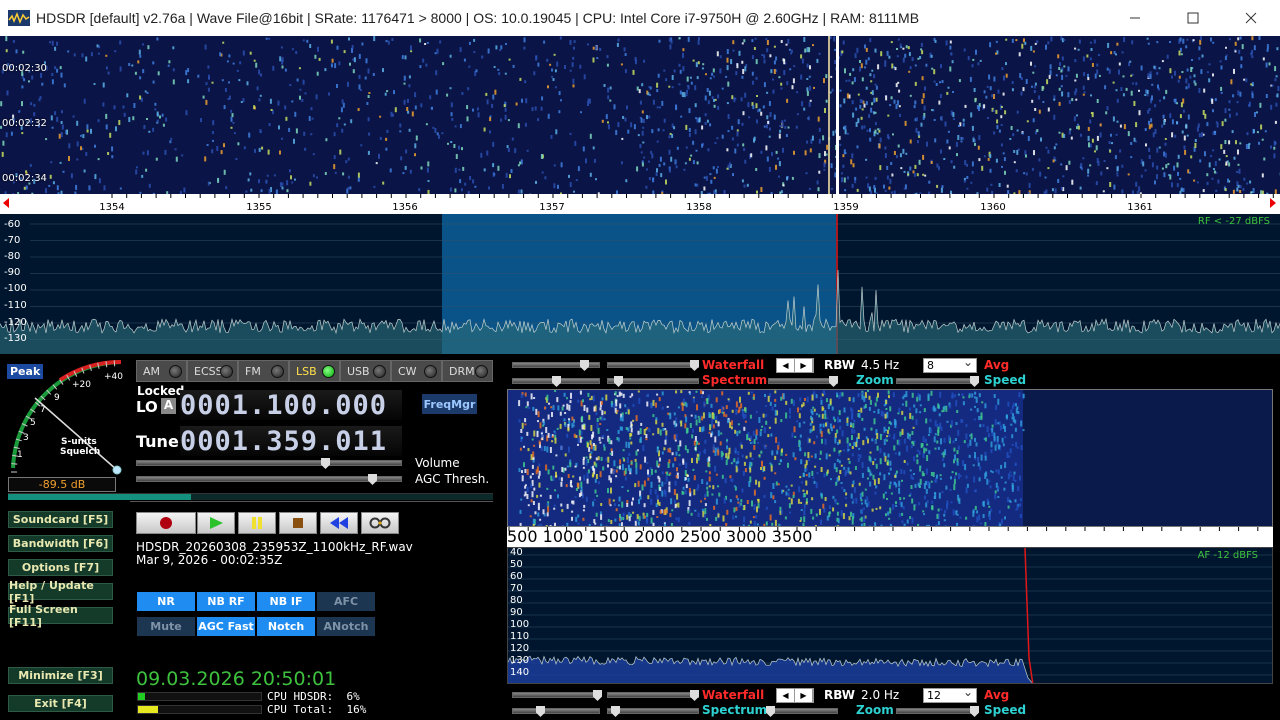  I want to click on cpu-hdsdr-bar, so click(199, 696).